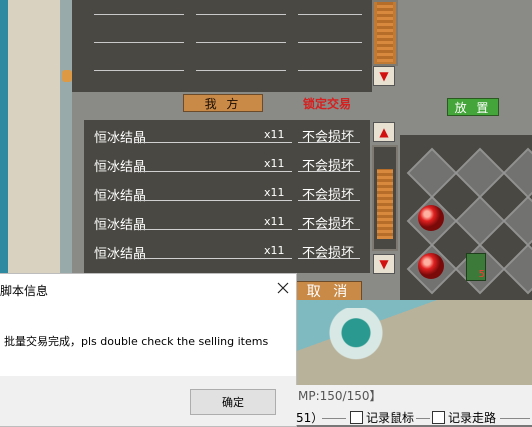  What do you see at coordinates (481, 274) in the screenshot?
I see `bag-badge: 5` at bounding box center [481, 274].